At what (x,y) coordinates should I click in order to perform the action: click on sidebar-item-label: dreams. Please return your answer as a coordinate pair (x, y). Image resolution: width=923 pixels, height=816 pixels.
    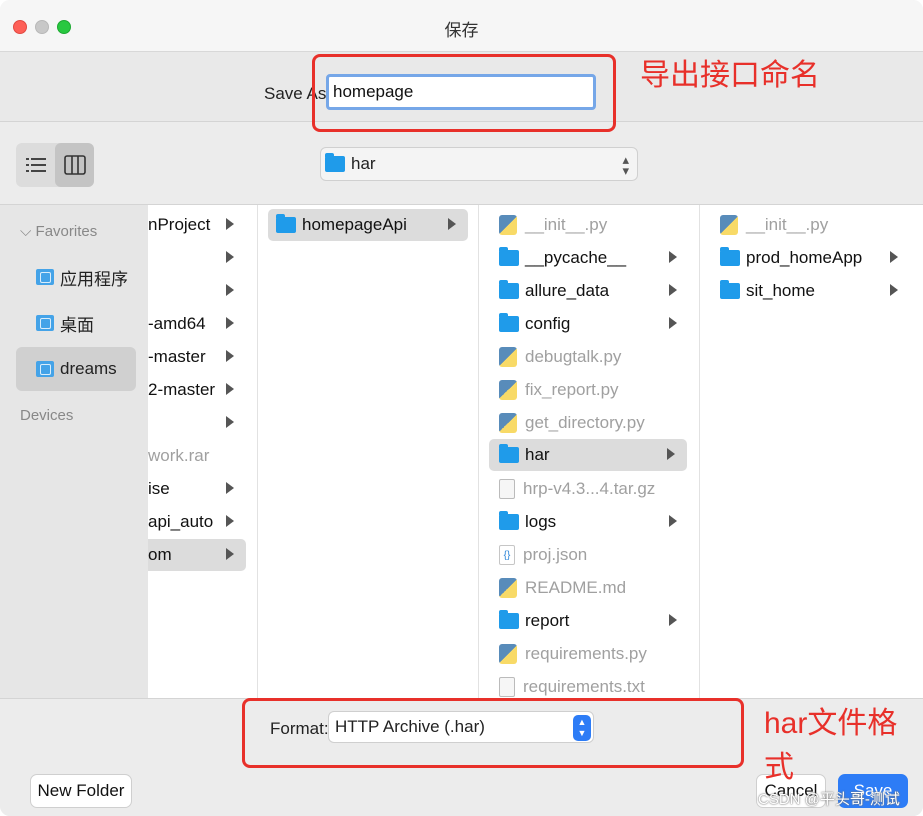
    Looking at the image, I should click on (88, 368).